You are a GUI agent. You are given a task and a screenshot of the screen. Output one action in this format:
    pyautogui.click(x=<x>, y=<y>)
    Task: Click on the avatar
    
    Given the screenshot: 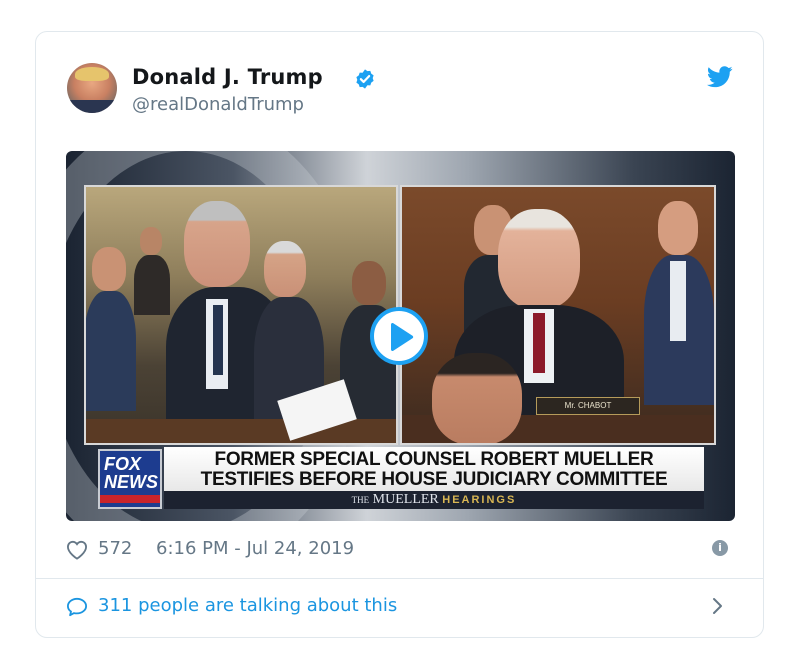 What is the action you would take?
    pyautogui.click(x=92, y=88)
    